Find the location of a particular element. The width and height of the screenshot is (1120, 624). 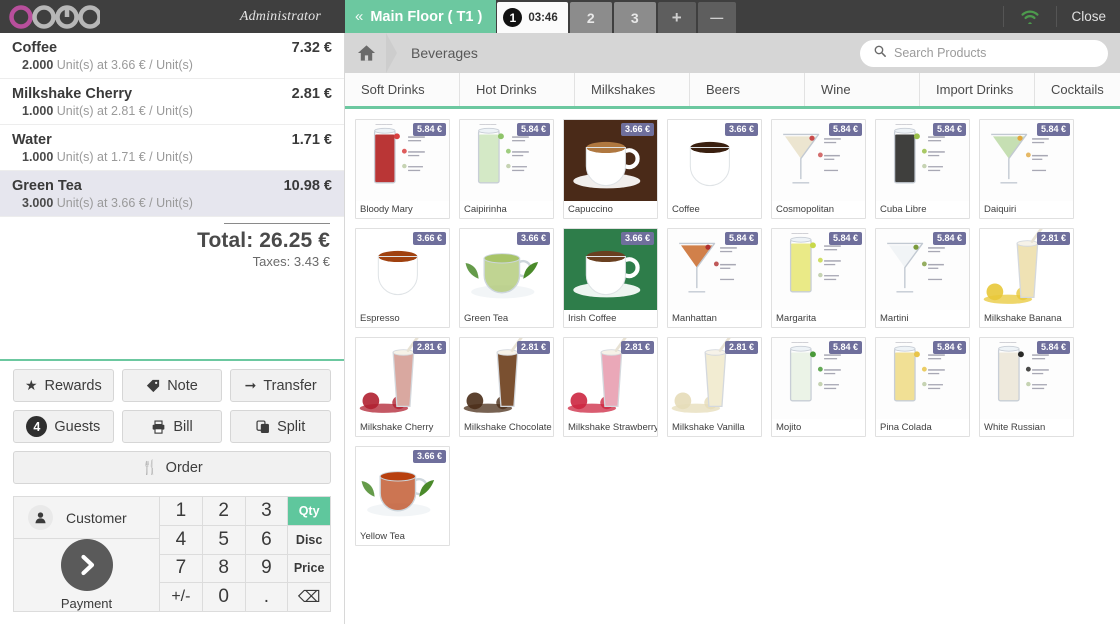

product-card: ——— 5.84 € Mojito is located at coordinates (818, 387).